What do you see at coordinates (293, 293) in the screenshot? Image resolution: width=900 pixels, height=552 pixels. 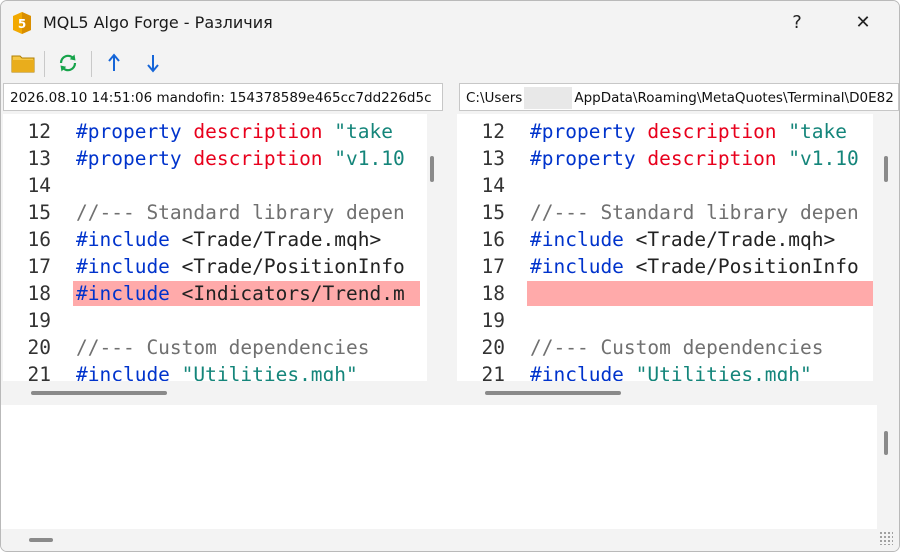 I see `code-token: <Indicators/Trend.m` at bounding box center [293, 293].